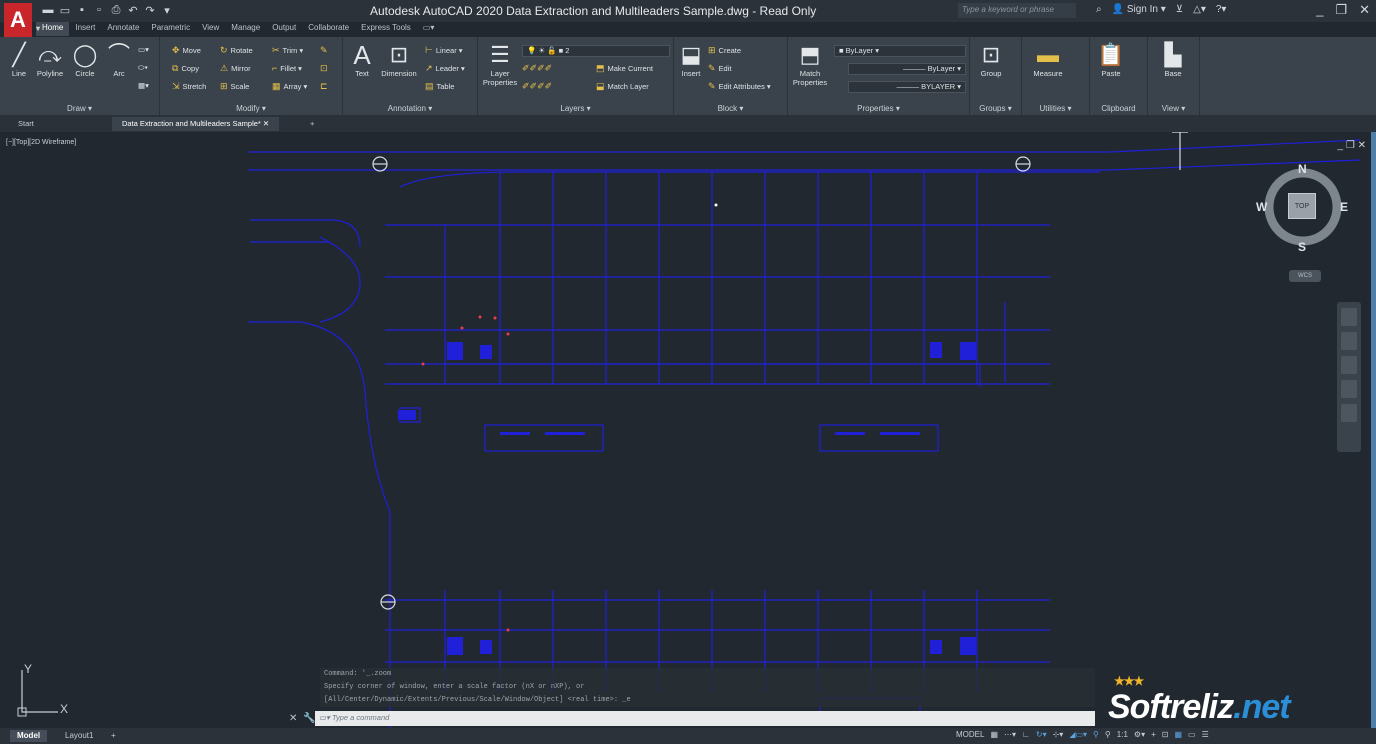 The width and height of the screenshot is (1376, 744). I want to click on redo-icon: ↷, so click(150, 10).